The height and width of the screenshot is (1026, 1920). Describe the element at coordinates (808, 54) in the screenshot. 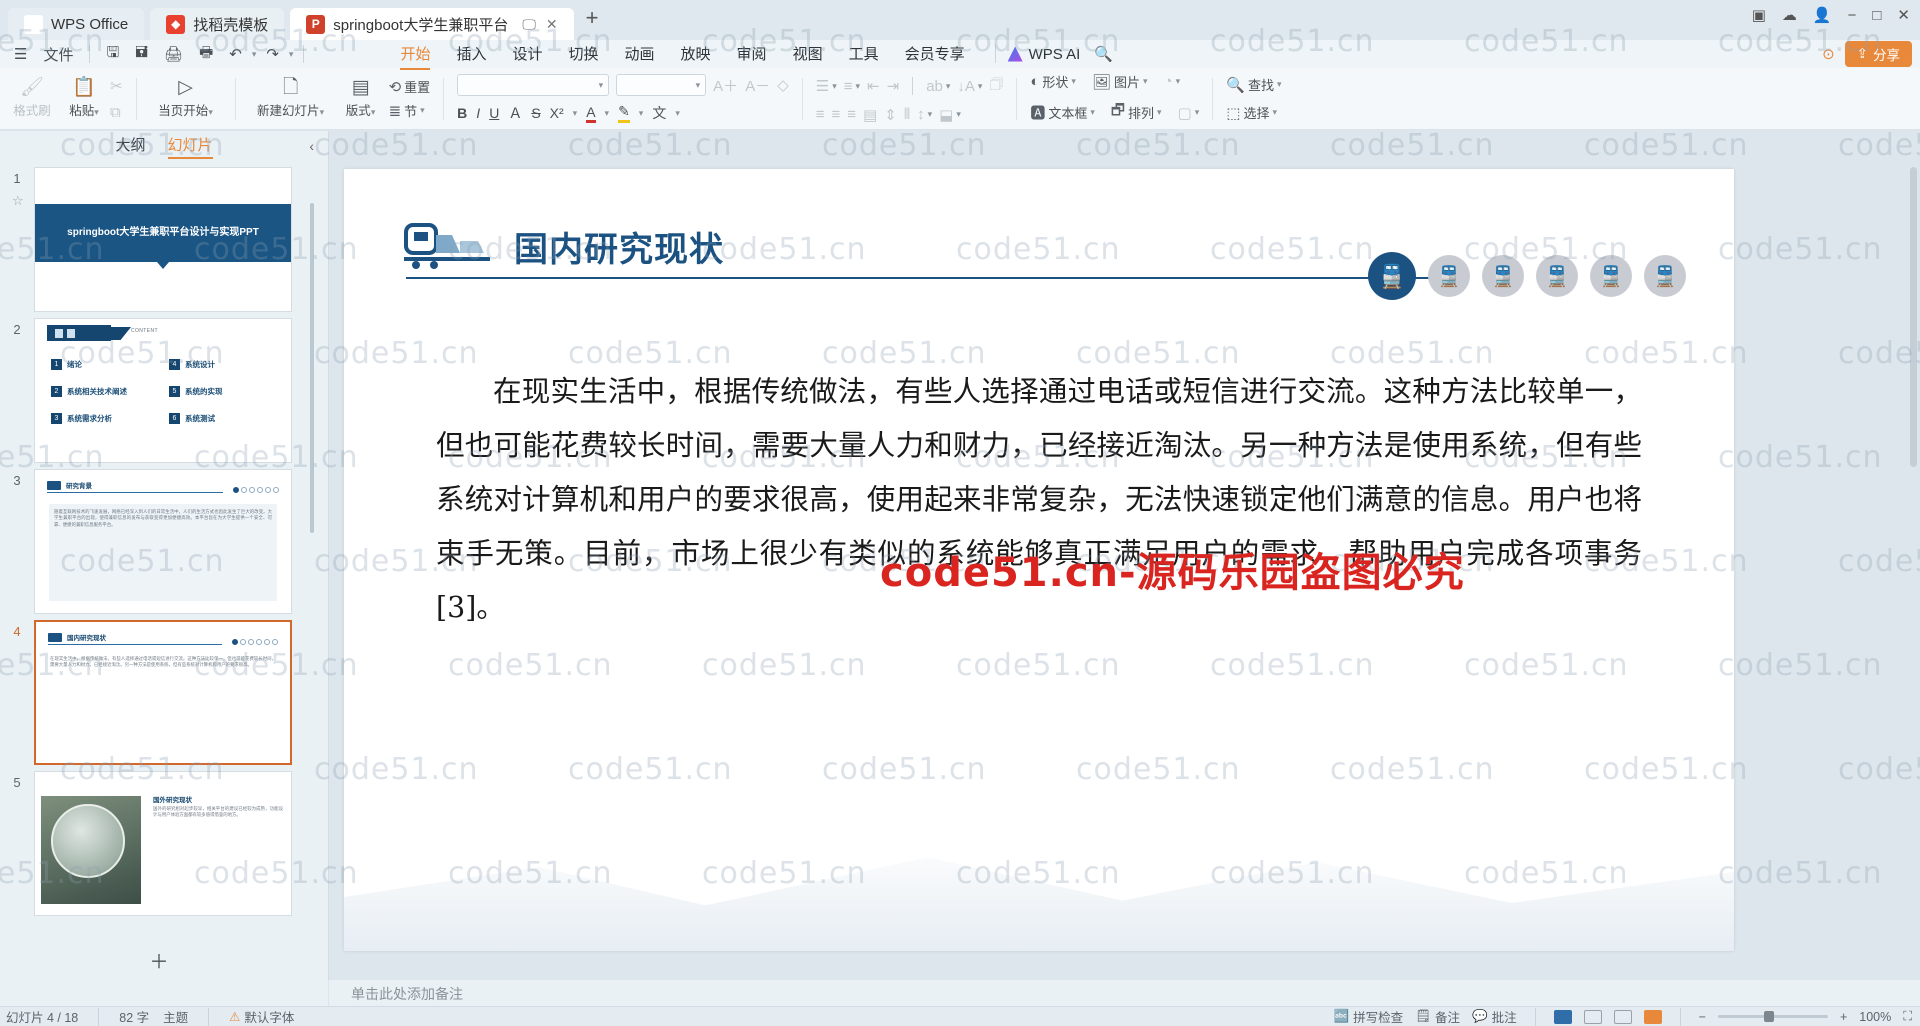

I see `ribbon-tab-view: 视图` at that location.